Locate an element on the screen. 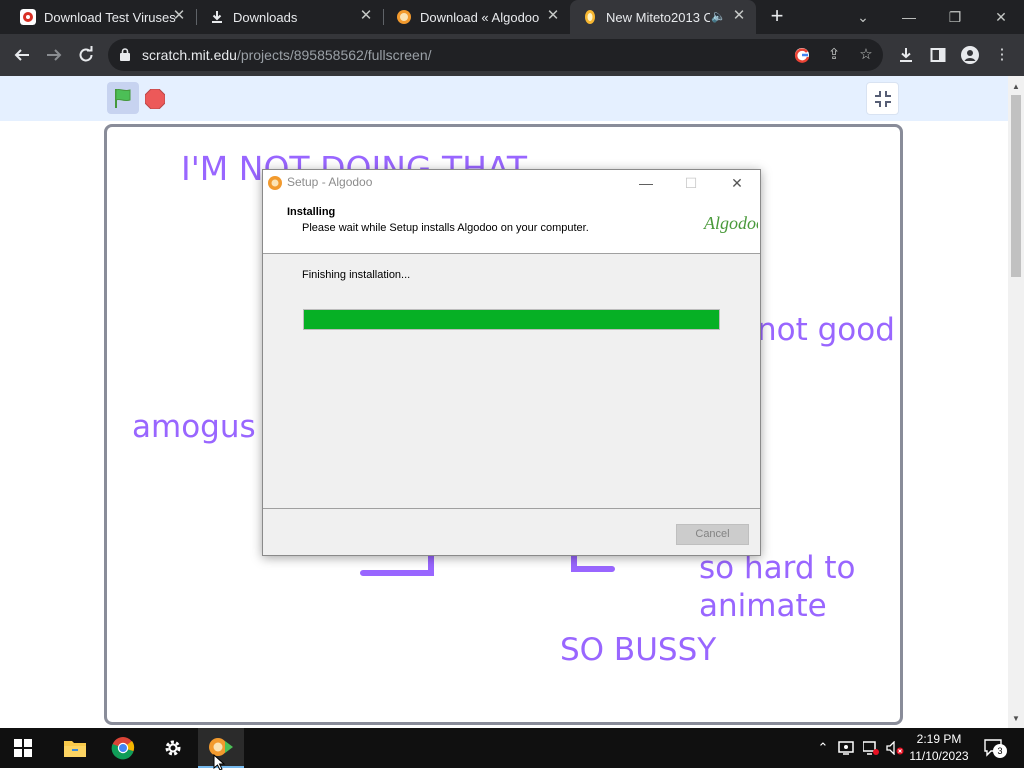 This screenshot has height=770, width=1024. folder-icon is located at coordinates (75, 749).